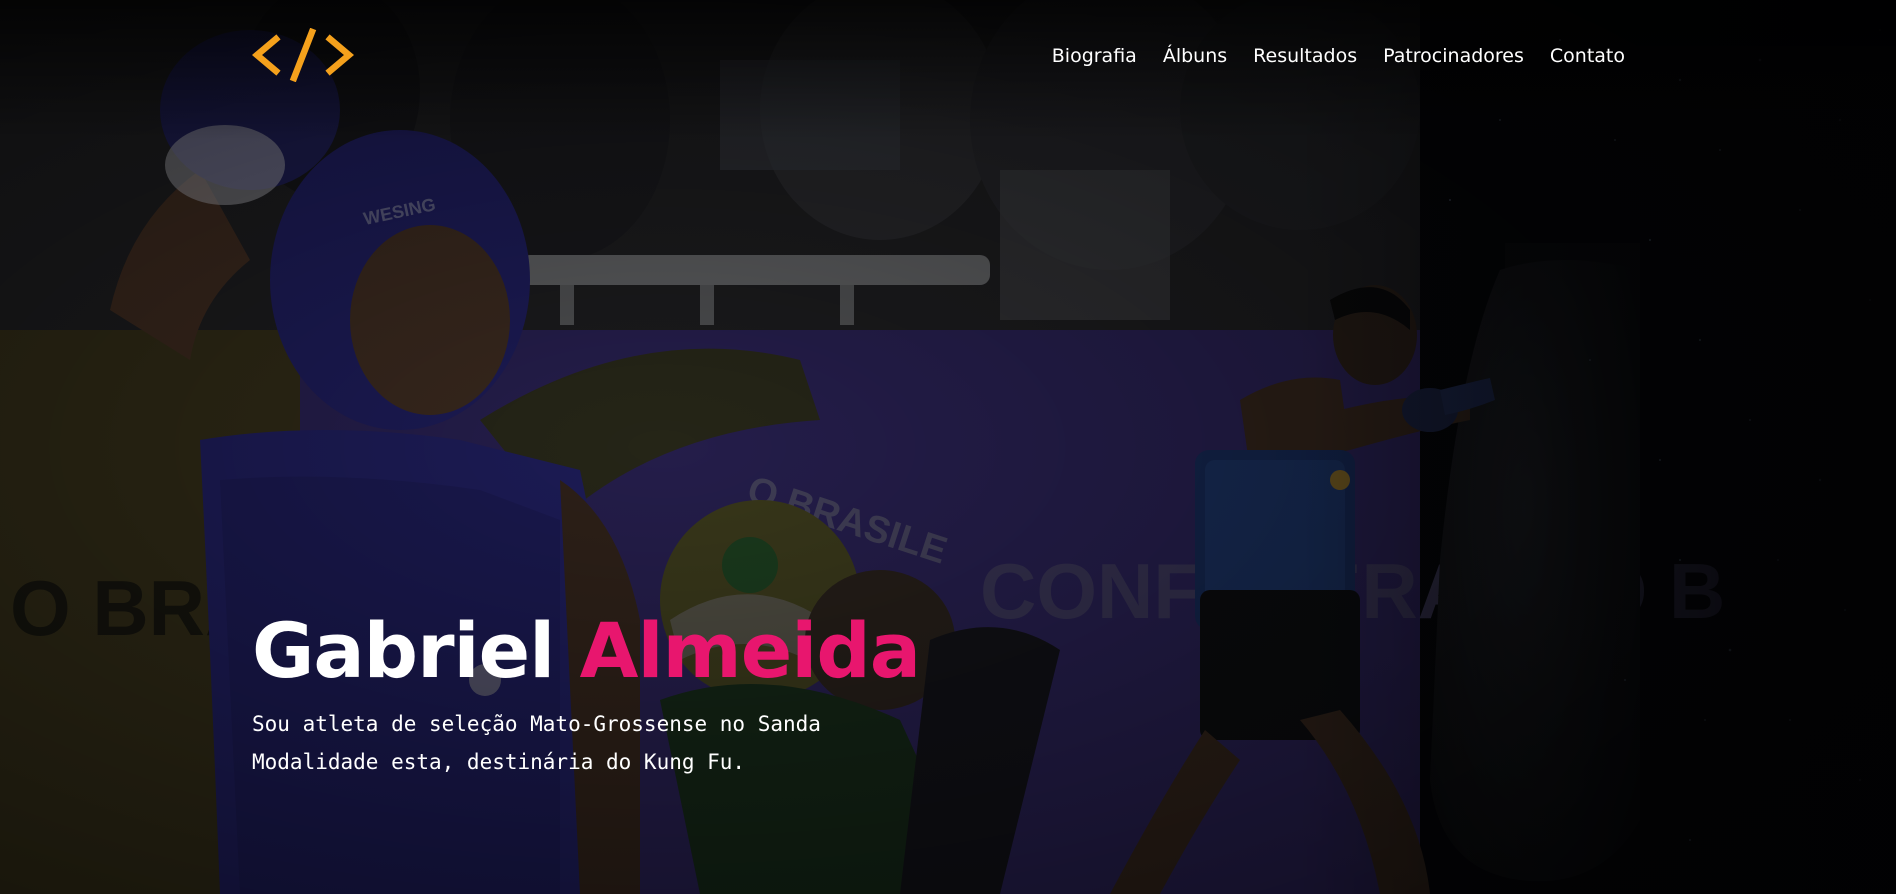 The width and height of the screenshot is (1896, 894). Describe the element at coordinates (403, 650) in the screenshot. I see `hero-first-name: Gabriel` at that location.